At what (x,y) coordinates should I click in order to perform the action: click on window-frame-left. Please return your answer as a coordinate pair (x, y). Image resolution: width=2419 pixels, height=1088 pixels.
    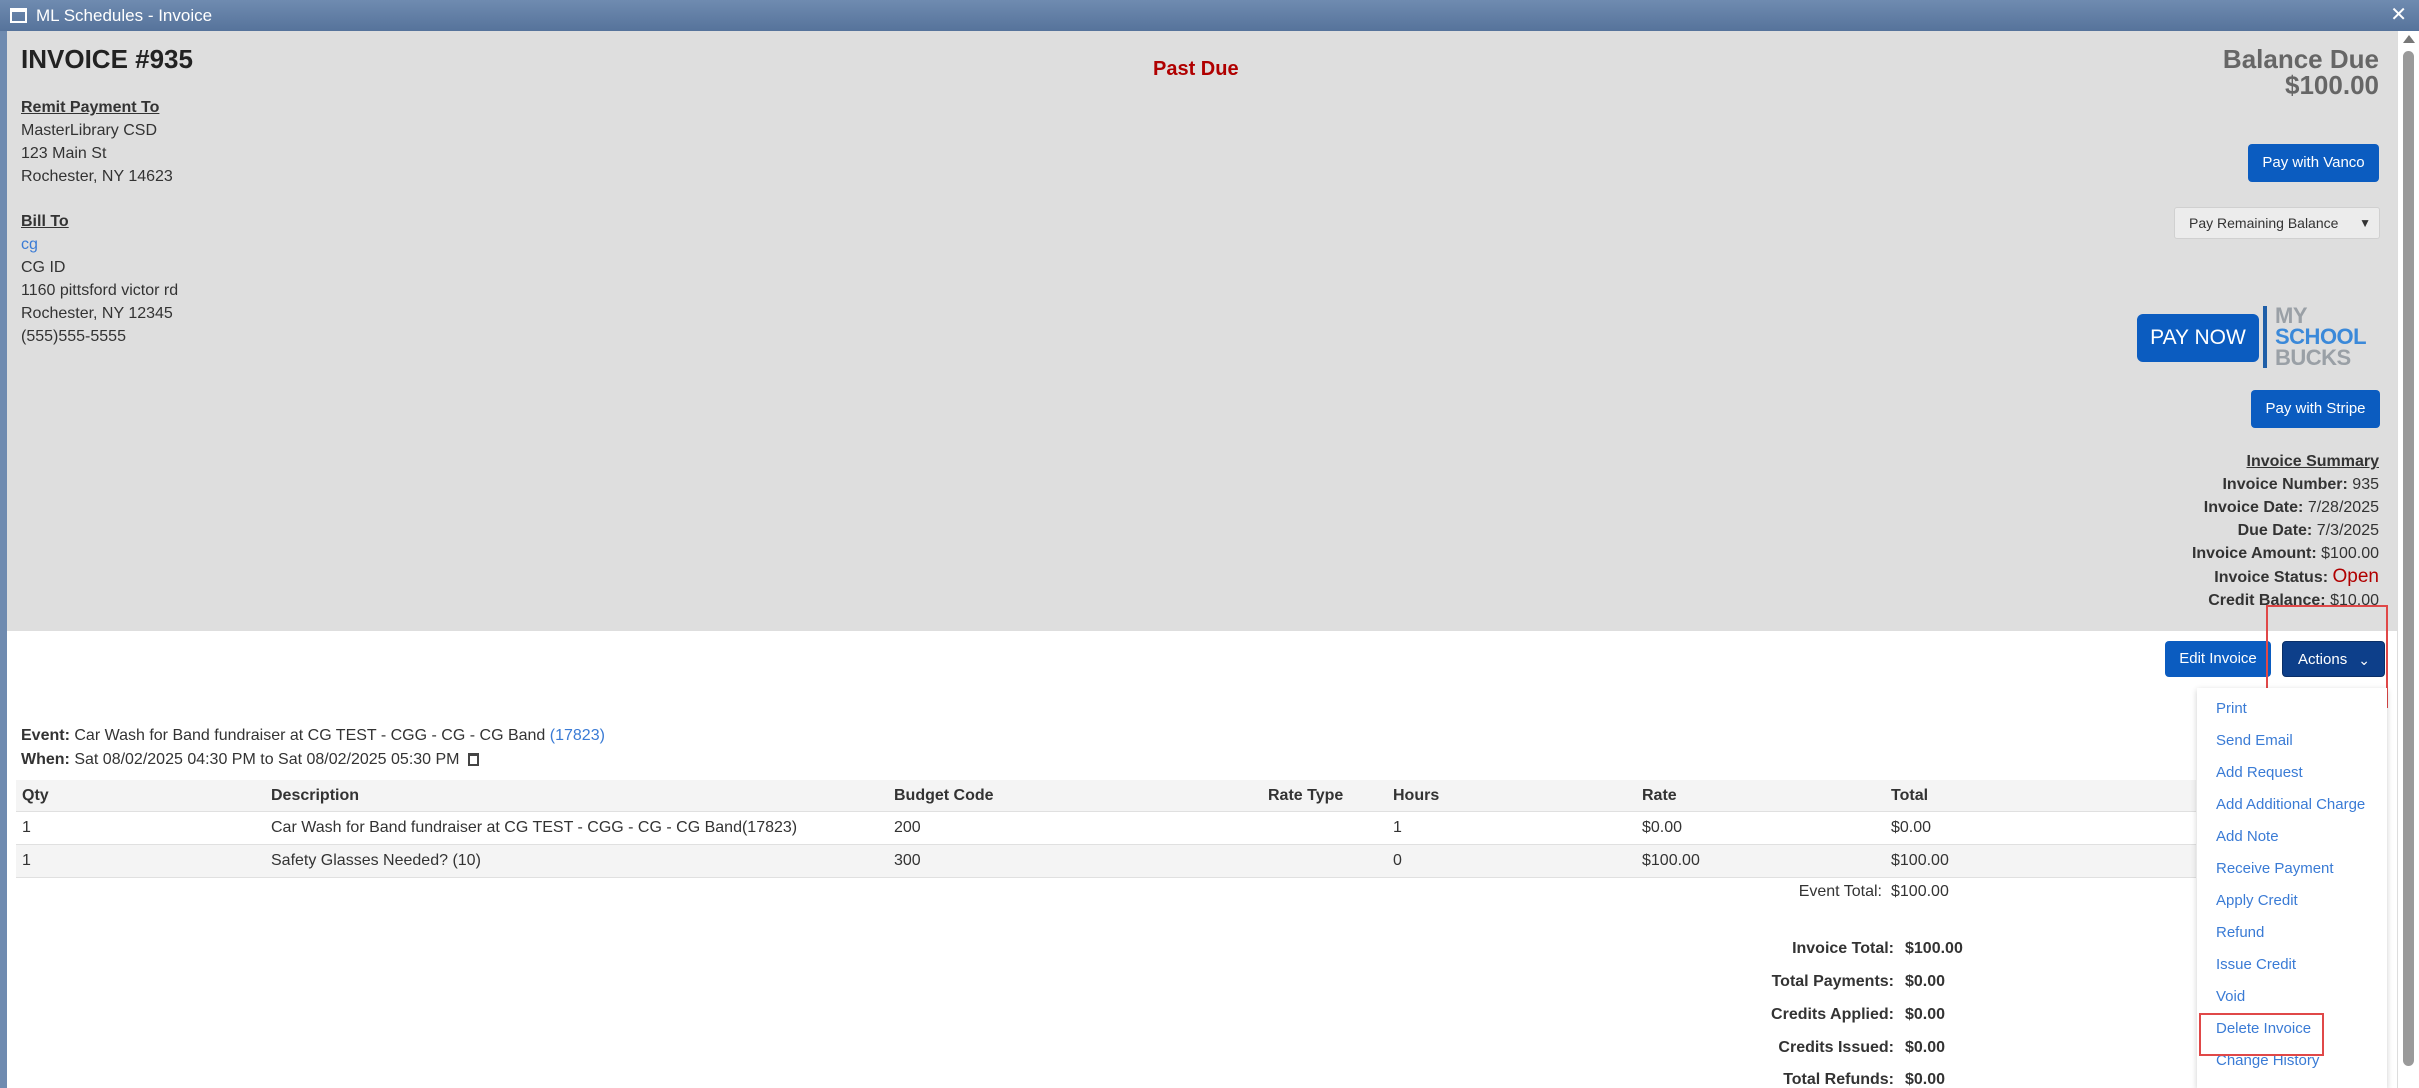
    Looking at the image, I should click on (3, 559).